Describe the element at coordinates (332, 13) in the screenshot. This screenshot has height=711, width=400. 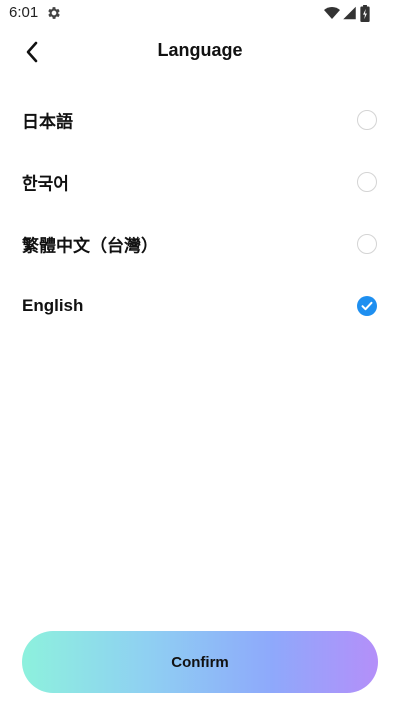
I see `wifi-icon` at that location.